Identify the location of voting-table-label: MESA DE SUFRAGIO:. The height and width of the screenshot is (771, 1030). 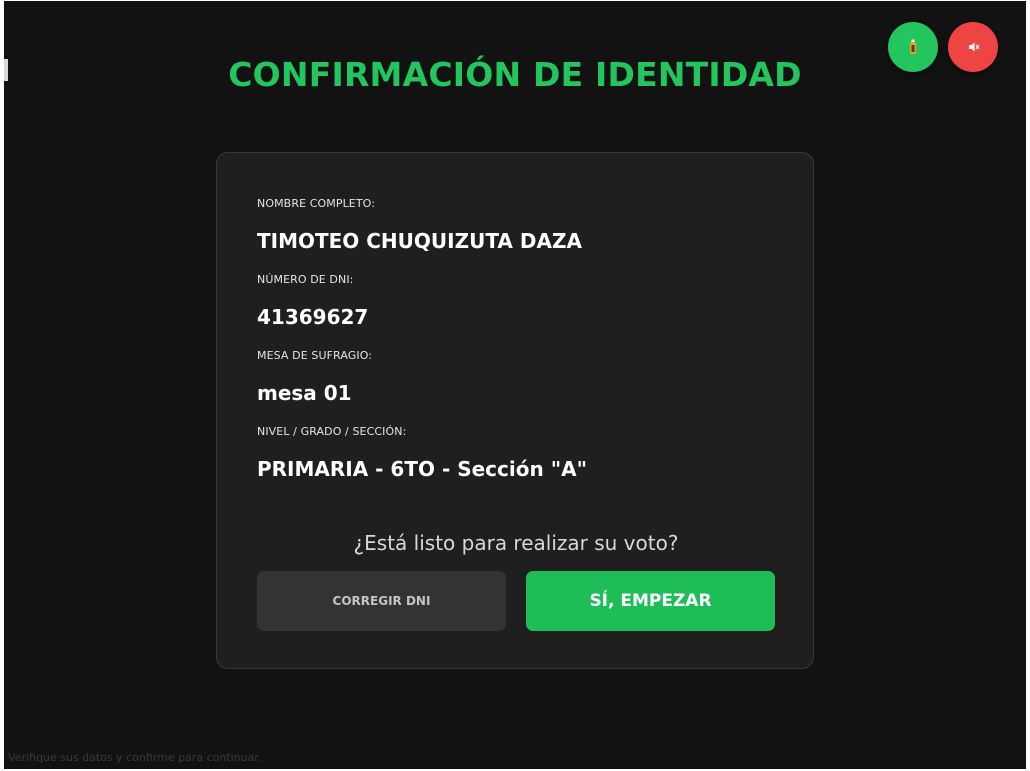
(315, 355).